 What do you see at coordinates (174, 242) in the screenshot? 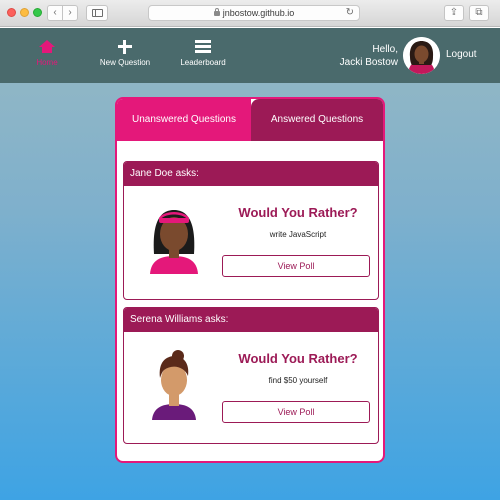
I see `jane-doe-avatar-icon` at bounding box center [174, 242].